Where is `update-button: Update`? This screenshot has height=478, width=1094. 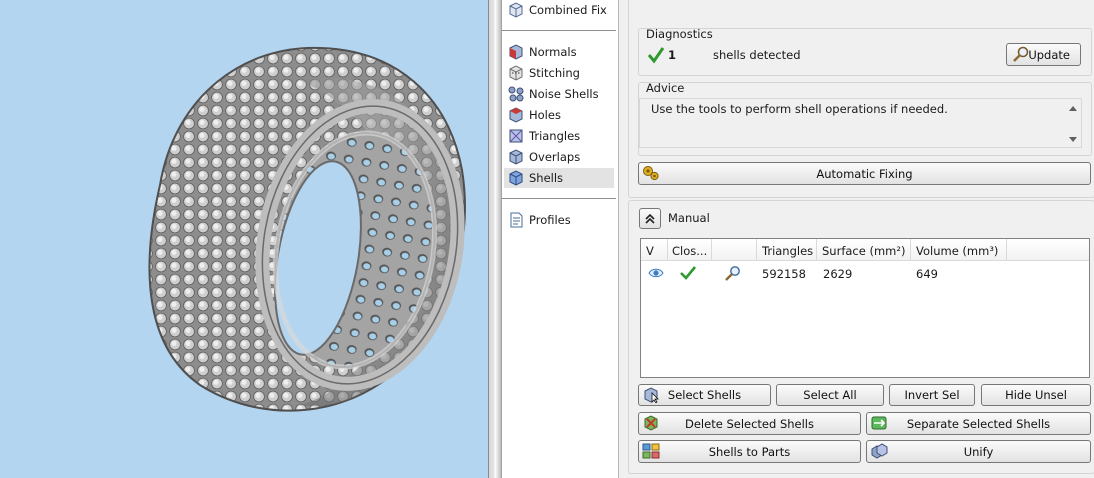 update-button: Update is located at coordinates (1043, 54).